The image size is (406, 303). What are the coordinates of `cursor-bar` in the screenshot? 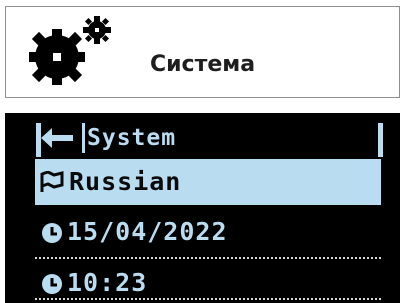 It's located at (83, 138).